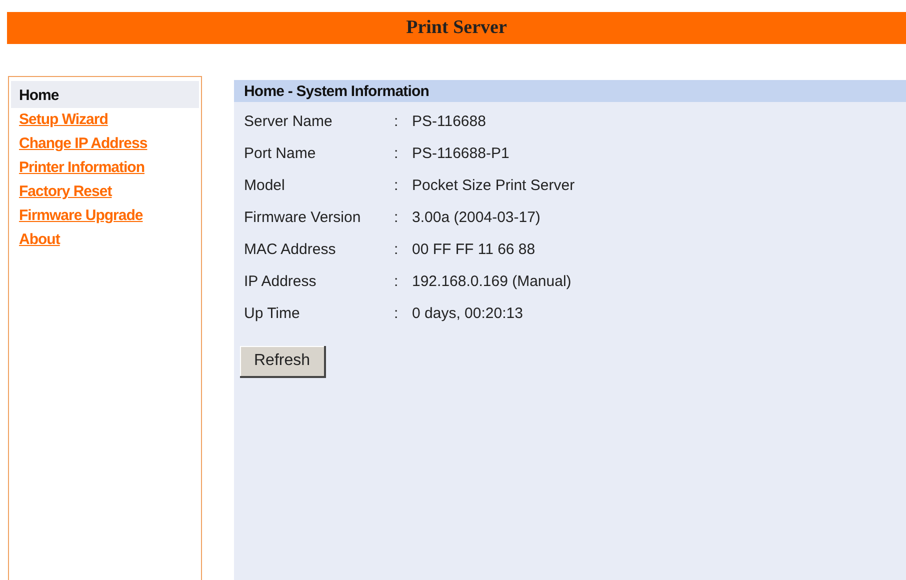 The image size is (906, 580). Describe the element at coordinates (290, 250) in the screenshot. I see `field-label: MAC Address` at that location.